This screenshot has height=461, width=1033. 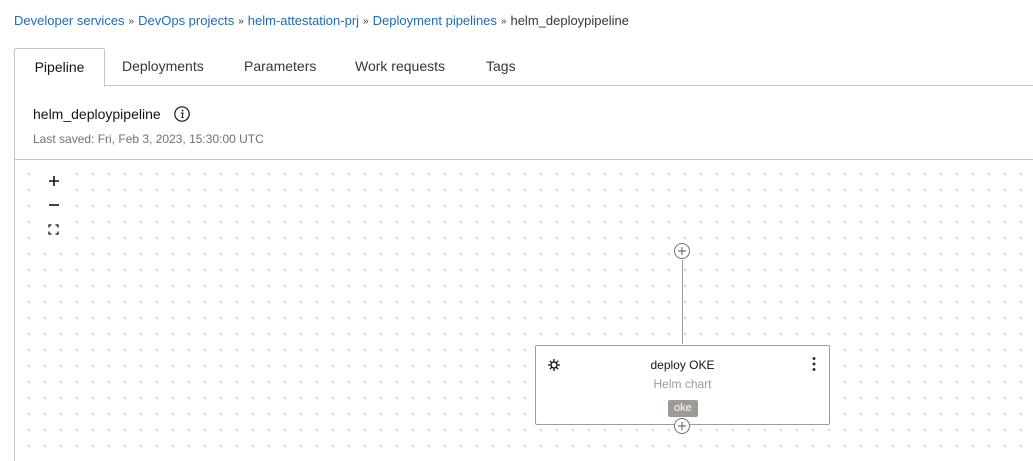 I want to click on fit-screen-icon, so click(x=53, y=229).